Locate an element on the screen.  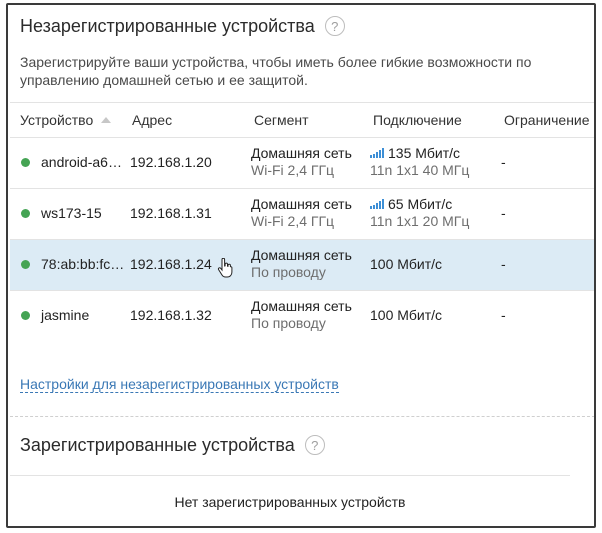
sort-asc-icon is located at coordinates (106, 120).